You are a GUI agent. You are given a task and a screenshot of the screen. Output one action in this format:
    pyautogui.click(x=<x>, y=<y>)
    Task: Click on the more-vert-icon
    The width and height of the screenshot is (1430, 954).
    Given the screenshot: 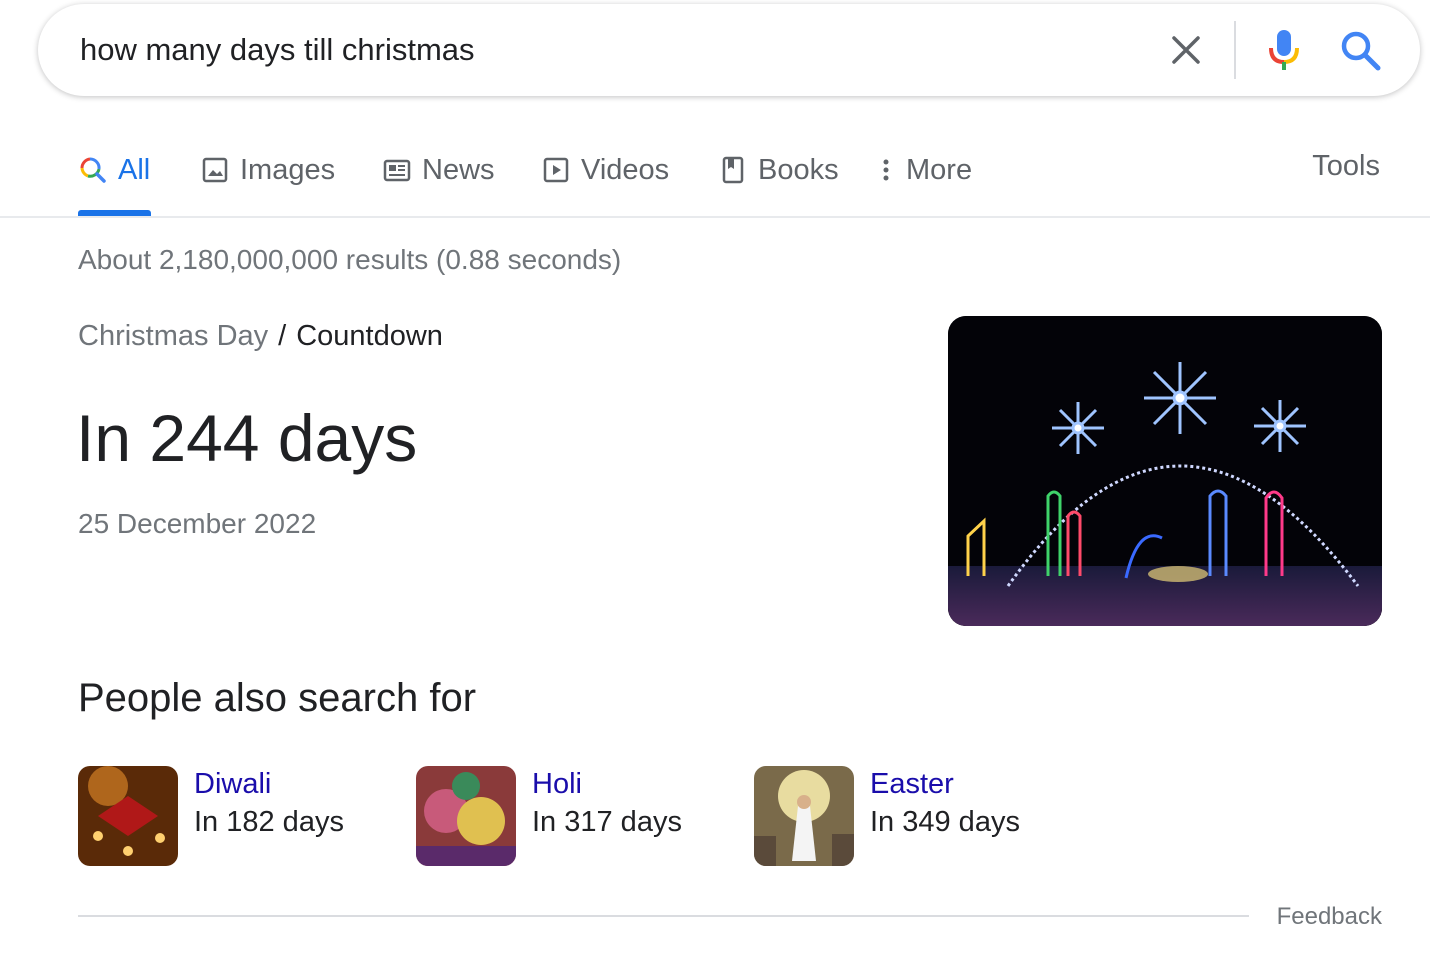 What is the action you would take?
    pyautogui.click(x=886, y=170)
    